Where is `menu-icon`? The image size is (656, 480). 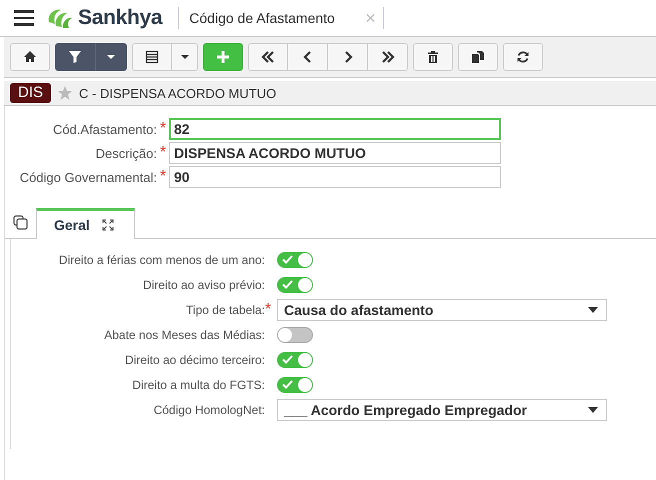 menu-icon is located at coordinates (24, 18).